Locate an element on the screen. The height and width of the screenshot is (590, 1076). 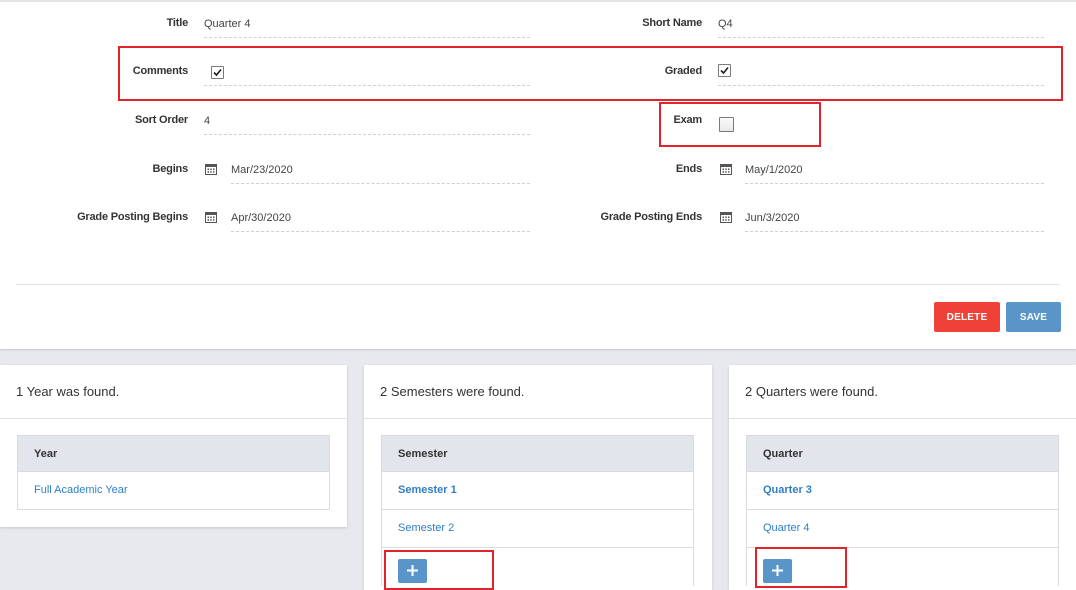
quarter-link: Quarter 4 is located at coordinates (786, 528).